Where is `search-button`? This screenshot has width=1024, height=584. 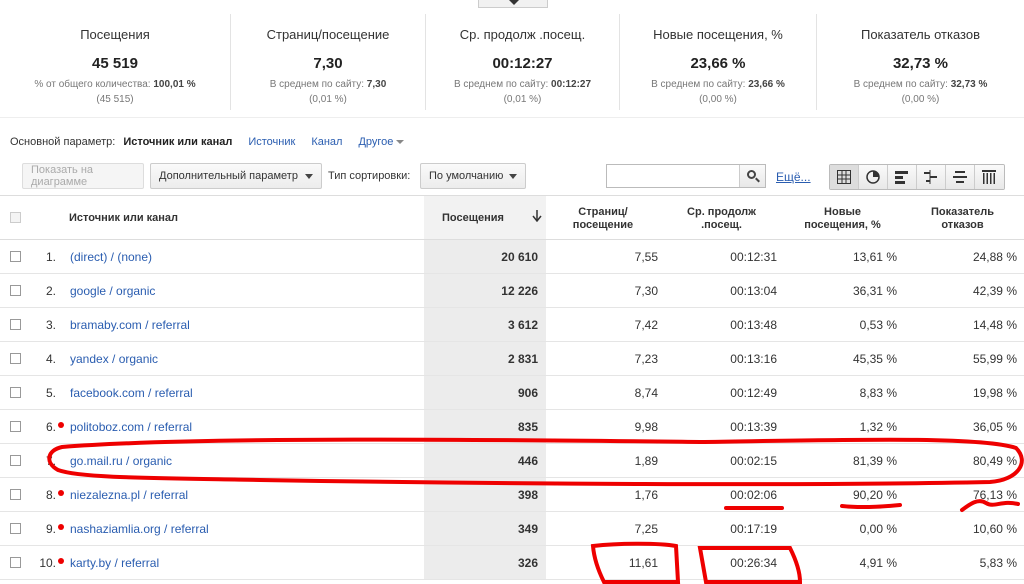 search-button is located at coordinates (752, 176).